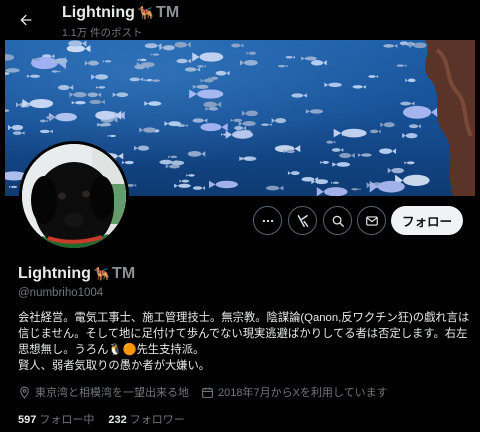 The width and height of the screenshot is (480, 432). I want to click on more-icon, so click(267, 220).